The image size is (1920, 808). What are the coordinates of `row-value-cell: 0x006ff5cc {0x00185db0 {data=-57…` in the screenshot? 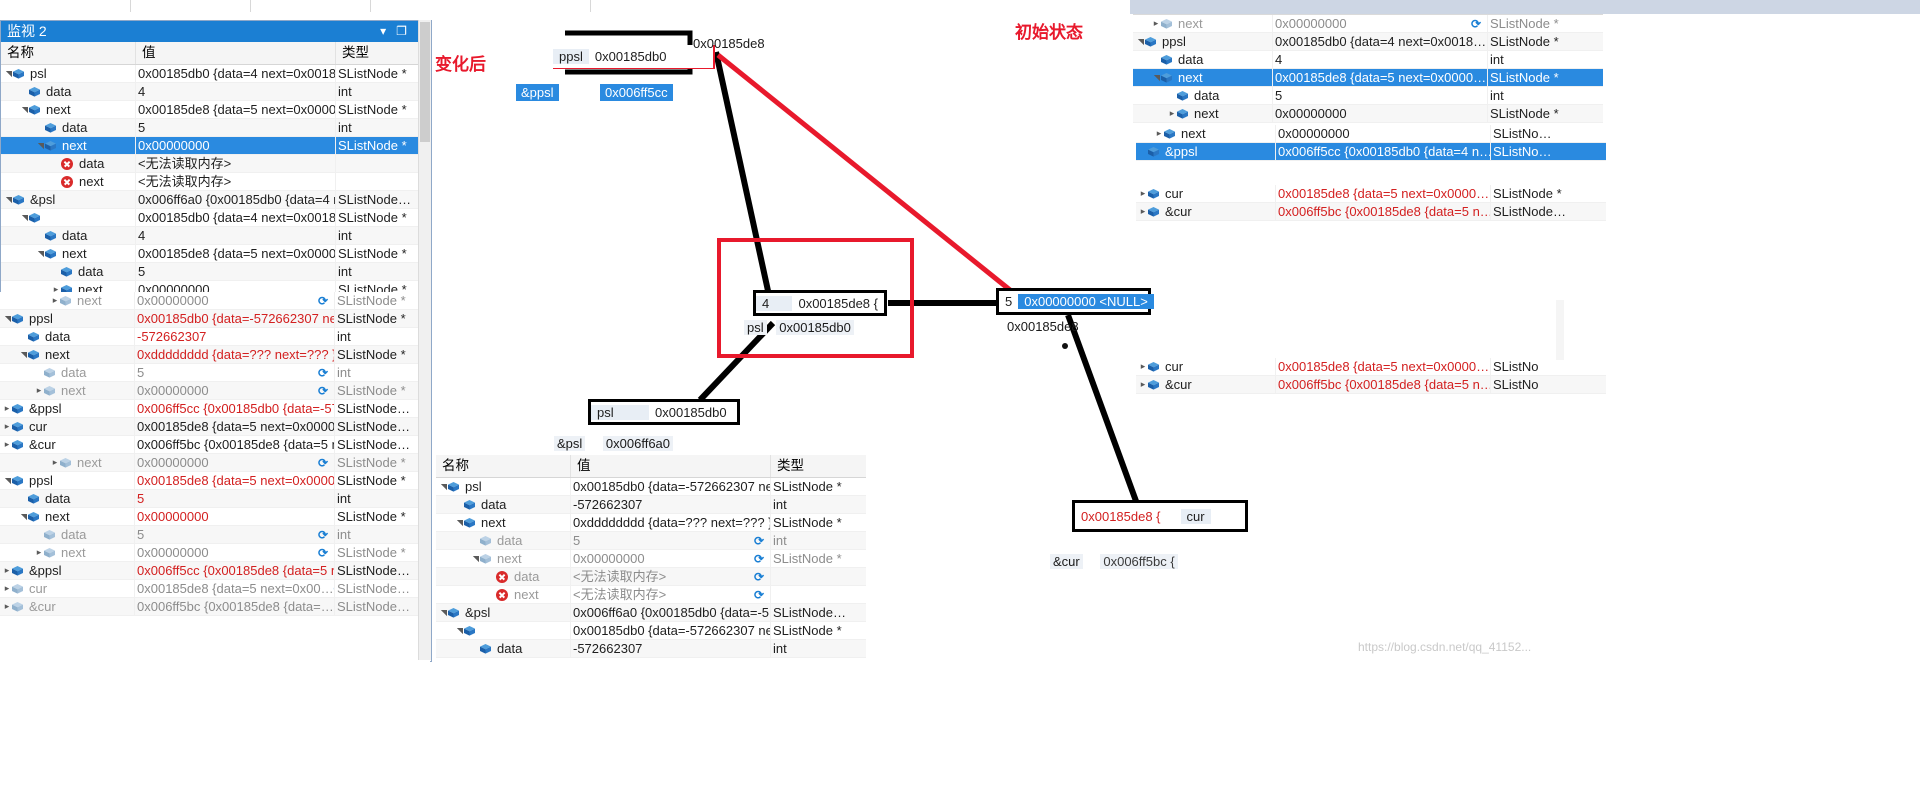 It's located at (235, 408).